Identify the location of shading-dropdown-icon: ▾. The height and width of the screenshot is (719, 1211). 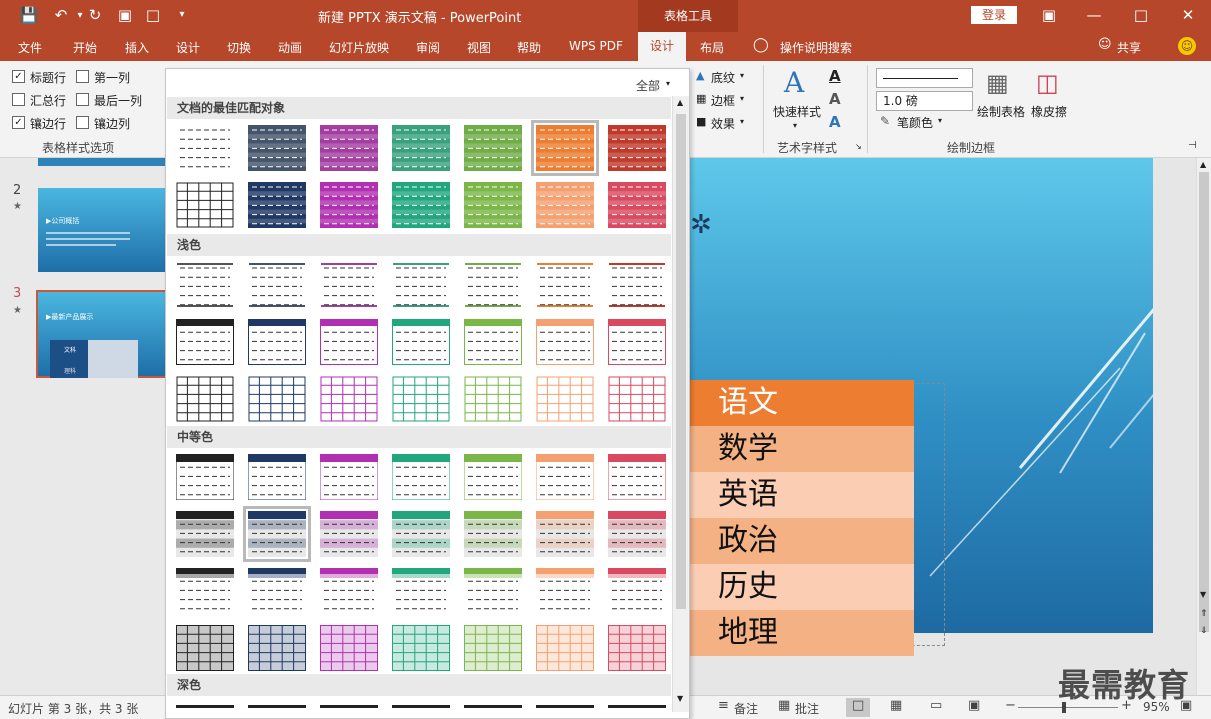
(742, 75).